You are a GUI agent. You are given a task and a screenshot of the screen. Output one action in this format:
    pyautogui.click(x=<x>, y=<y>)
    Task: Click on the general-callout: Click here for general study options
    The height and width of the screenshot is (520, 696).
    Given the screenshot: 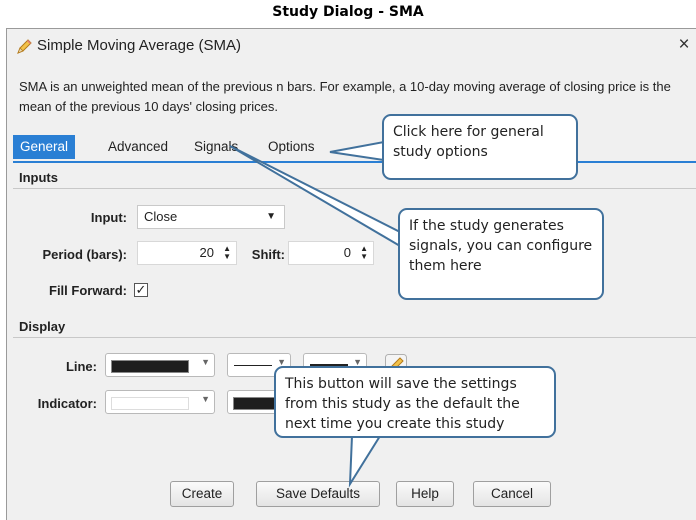 What is the action you would take?
    pyautogui.click(x=480, y=147)
    